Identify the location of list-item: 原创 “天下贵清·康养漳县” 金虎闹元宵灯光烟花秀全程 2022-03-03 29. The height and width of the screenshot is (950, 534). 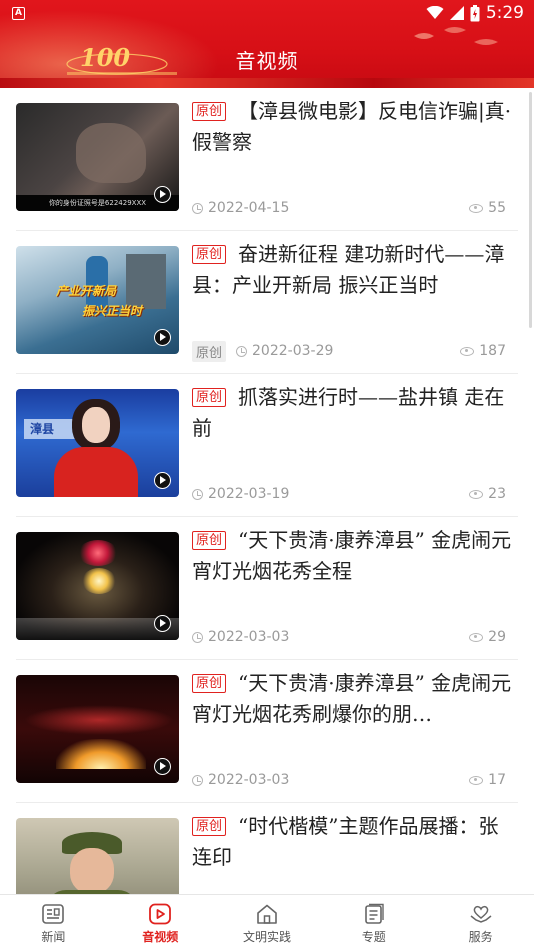
(267, 588).